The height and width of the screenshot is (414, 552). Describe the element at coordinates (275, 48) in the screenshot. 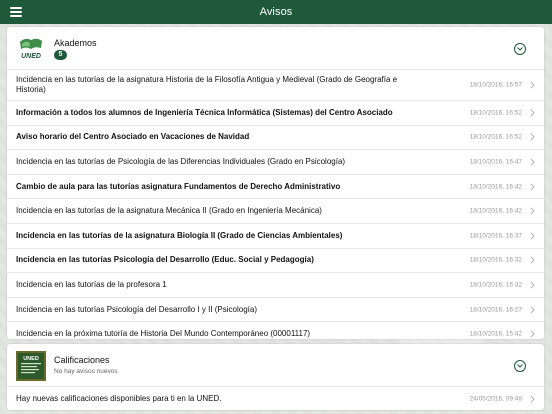

I see `akademos-card-header: UNED Akademos 5` at that location.